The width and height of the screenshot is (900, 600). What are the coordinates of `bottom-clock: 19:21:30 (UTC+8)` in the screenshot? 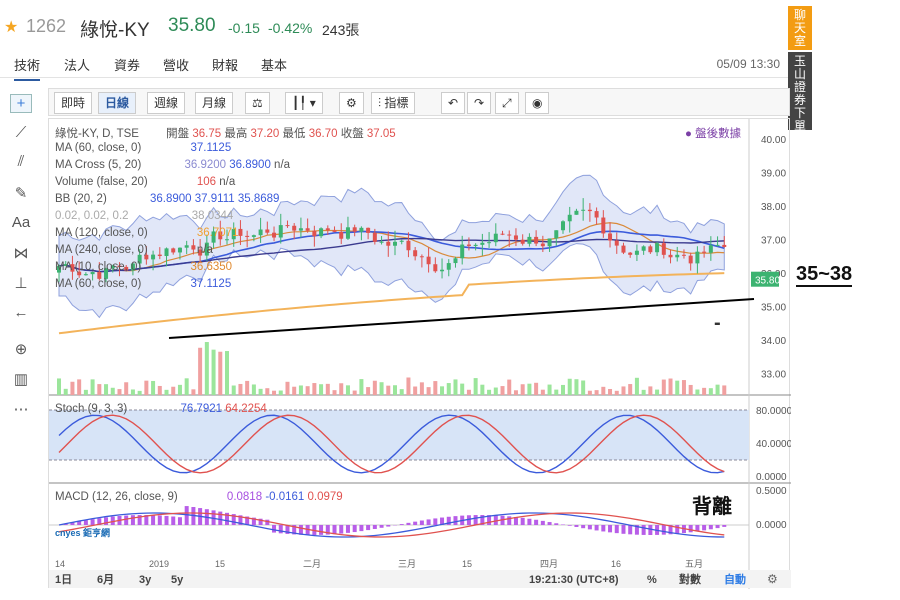 It's located at (574, 580).